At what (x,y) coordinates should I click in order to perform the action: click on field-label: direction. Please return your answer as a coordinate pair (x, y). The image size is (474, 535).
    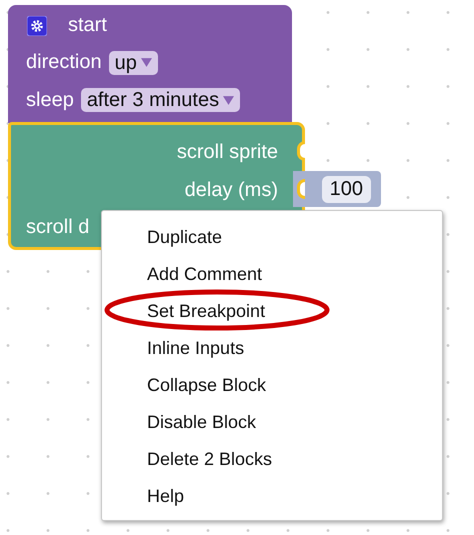
    Looking at the image, I should click on (64, 62).